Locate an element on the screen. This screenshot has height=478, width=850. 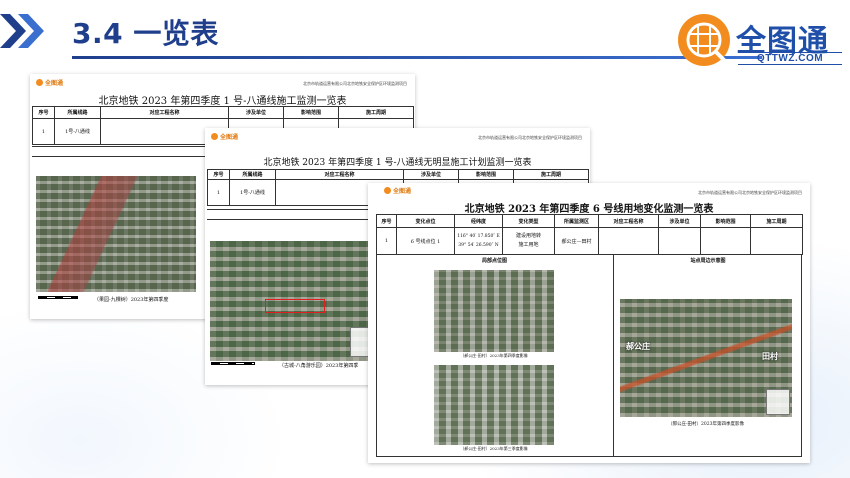
slide-title: 3.4 一览表 is located at coordinates (145, 33).